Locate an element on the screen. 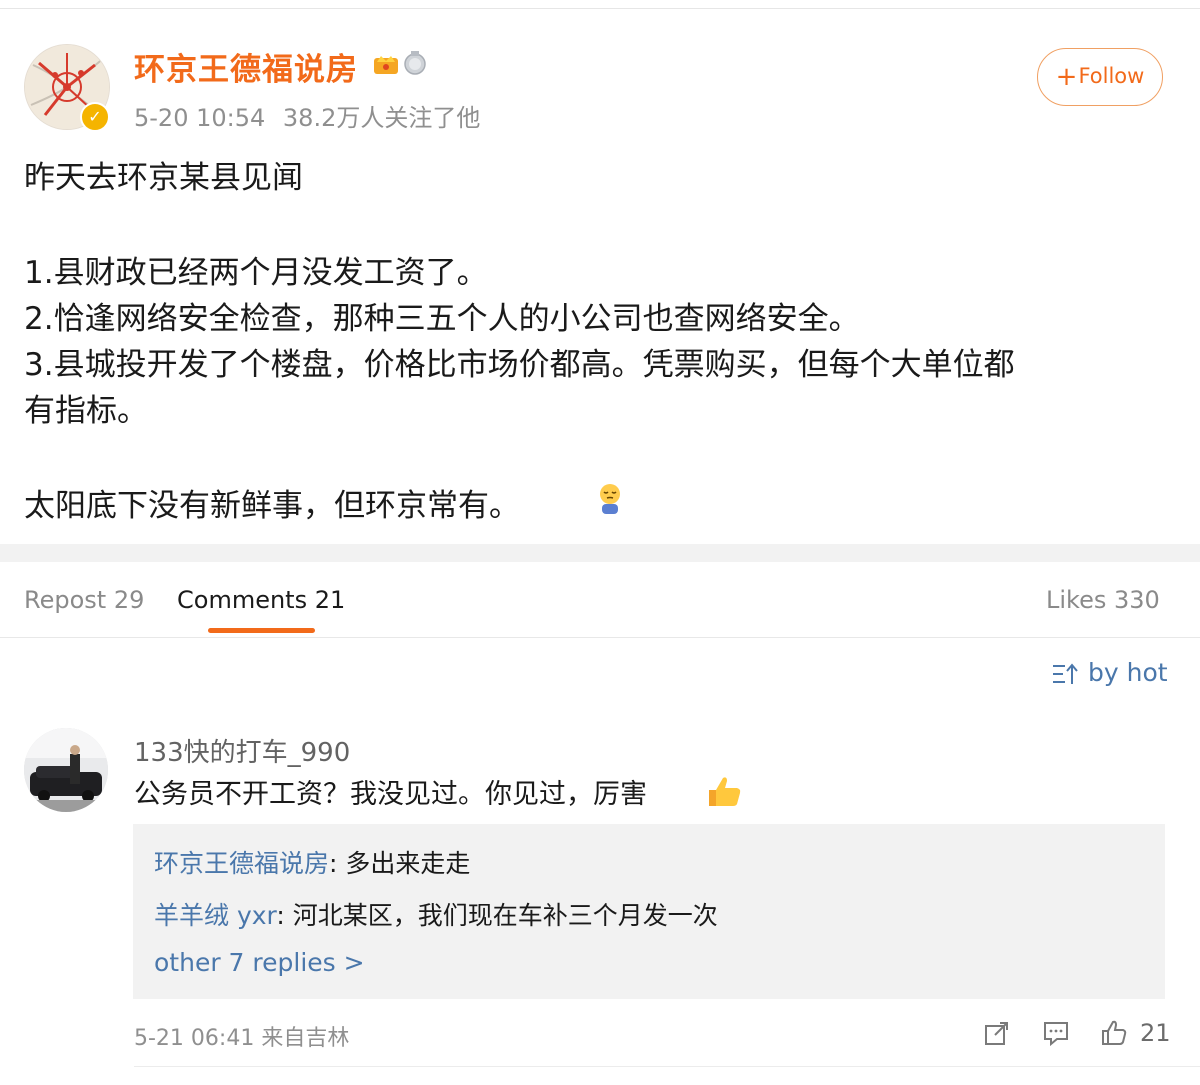 This screenshot has width=1200, height=1085. top-divider is located at coordinates (600, 8).